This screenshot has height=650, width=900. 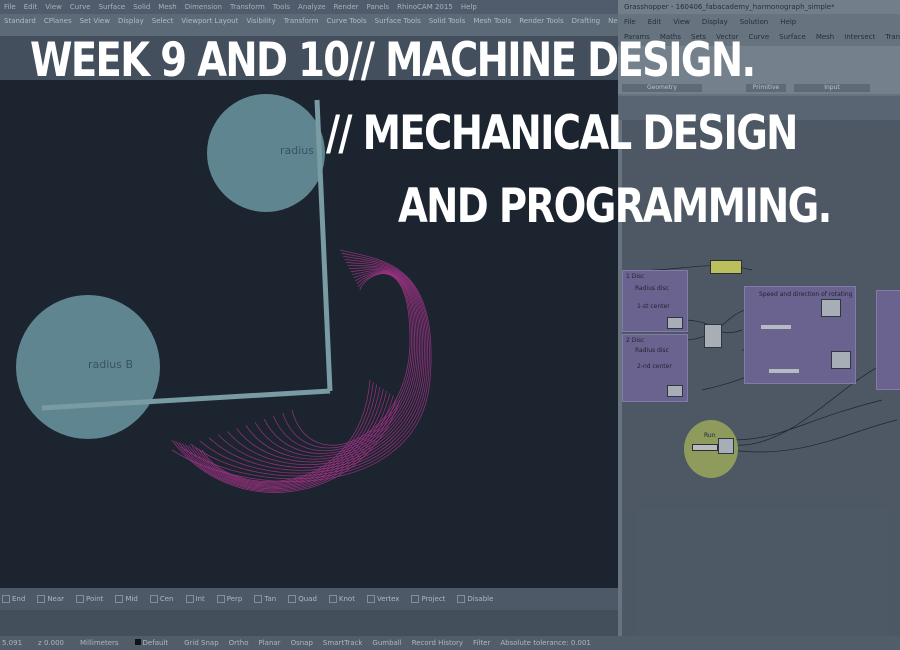 I want to click on rhino-menu-item-4: Surface, so click(x=112, y=7).